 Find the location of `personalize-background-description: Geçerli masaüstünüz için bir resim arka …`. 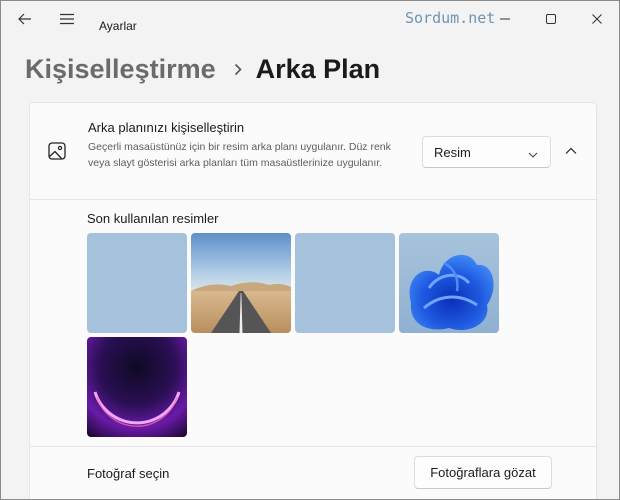

personalize-background-description: Geçerli masaüstünüz için bir resim arka … is located at coordinates (239, 155).